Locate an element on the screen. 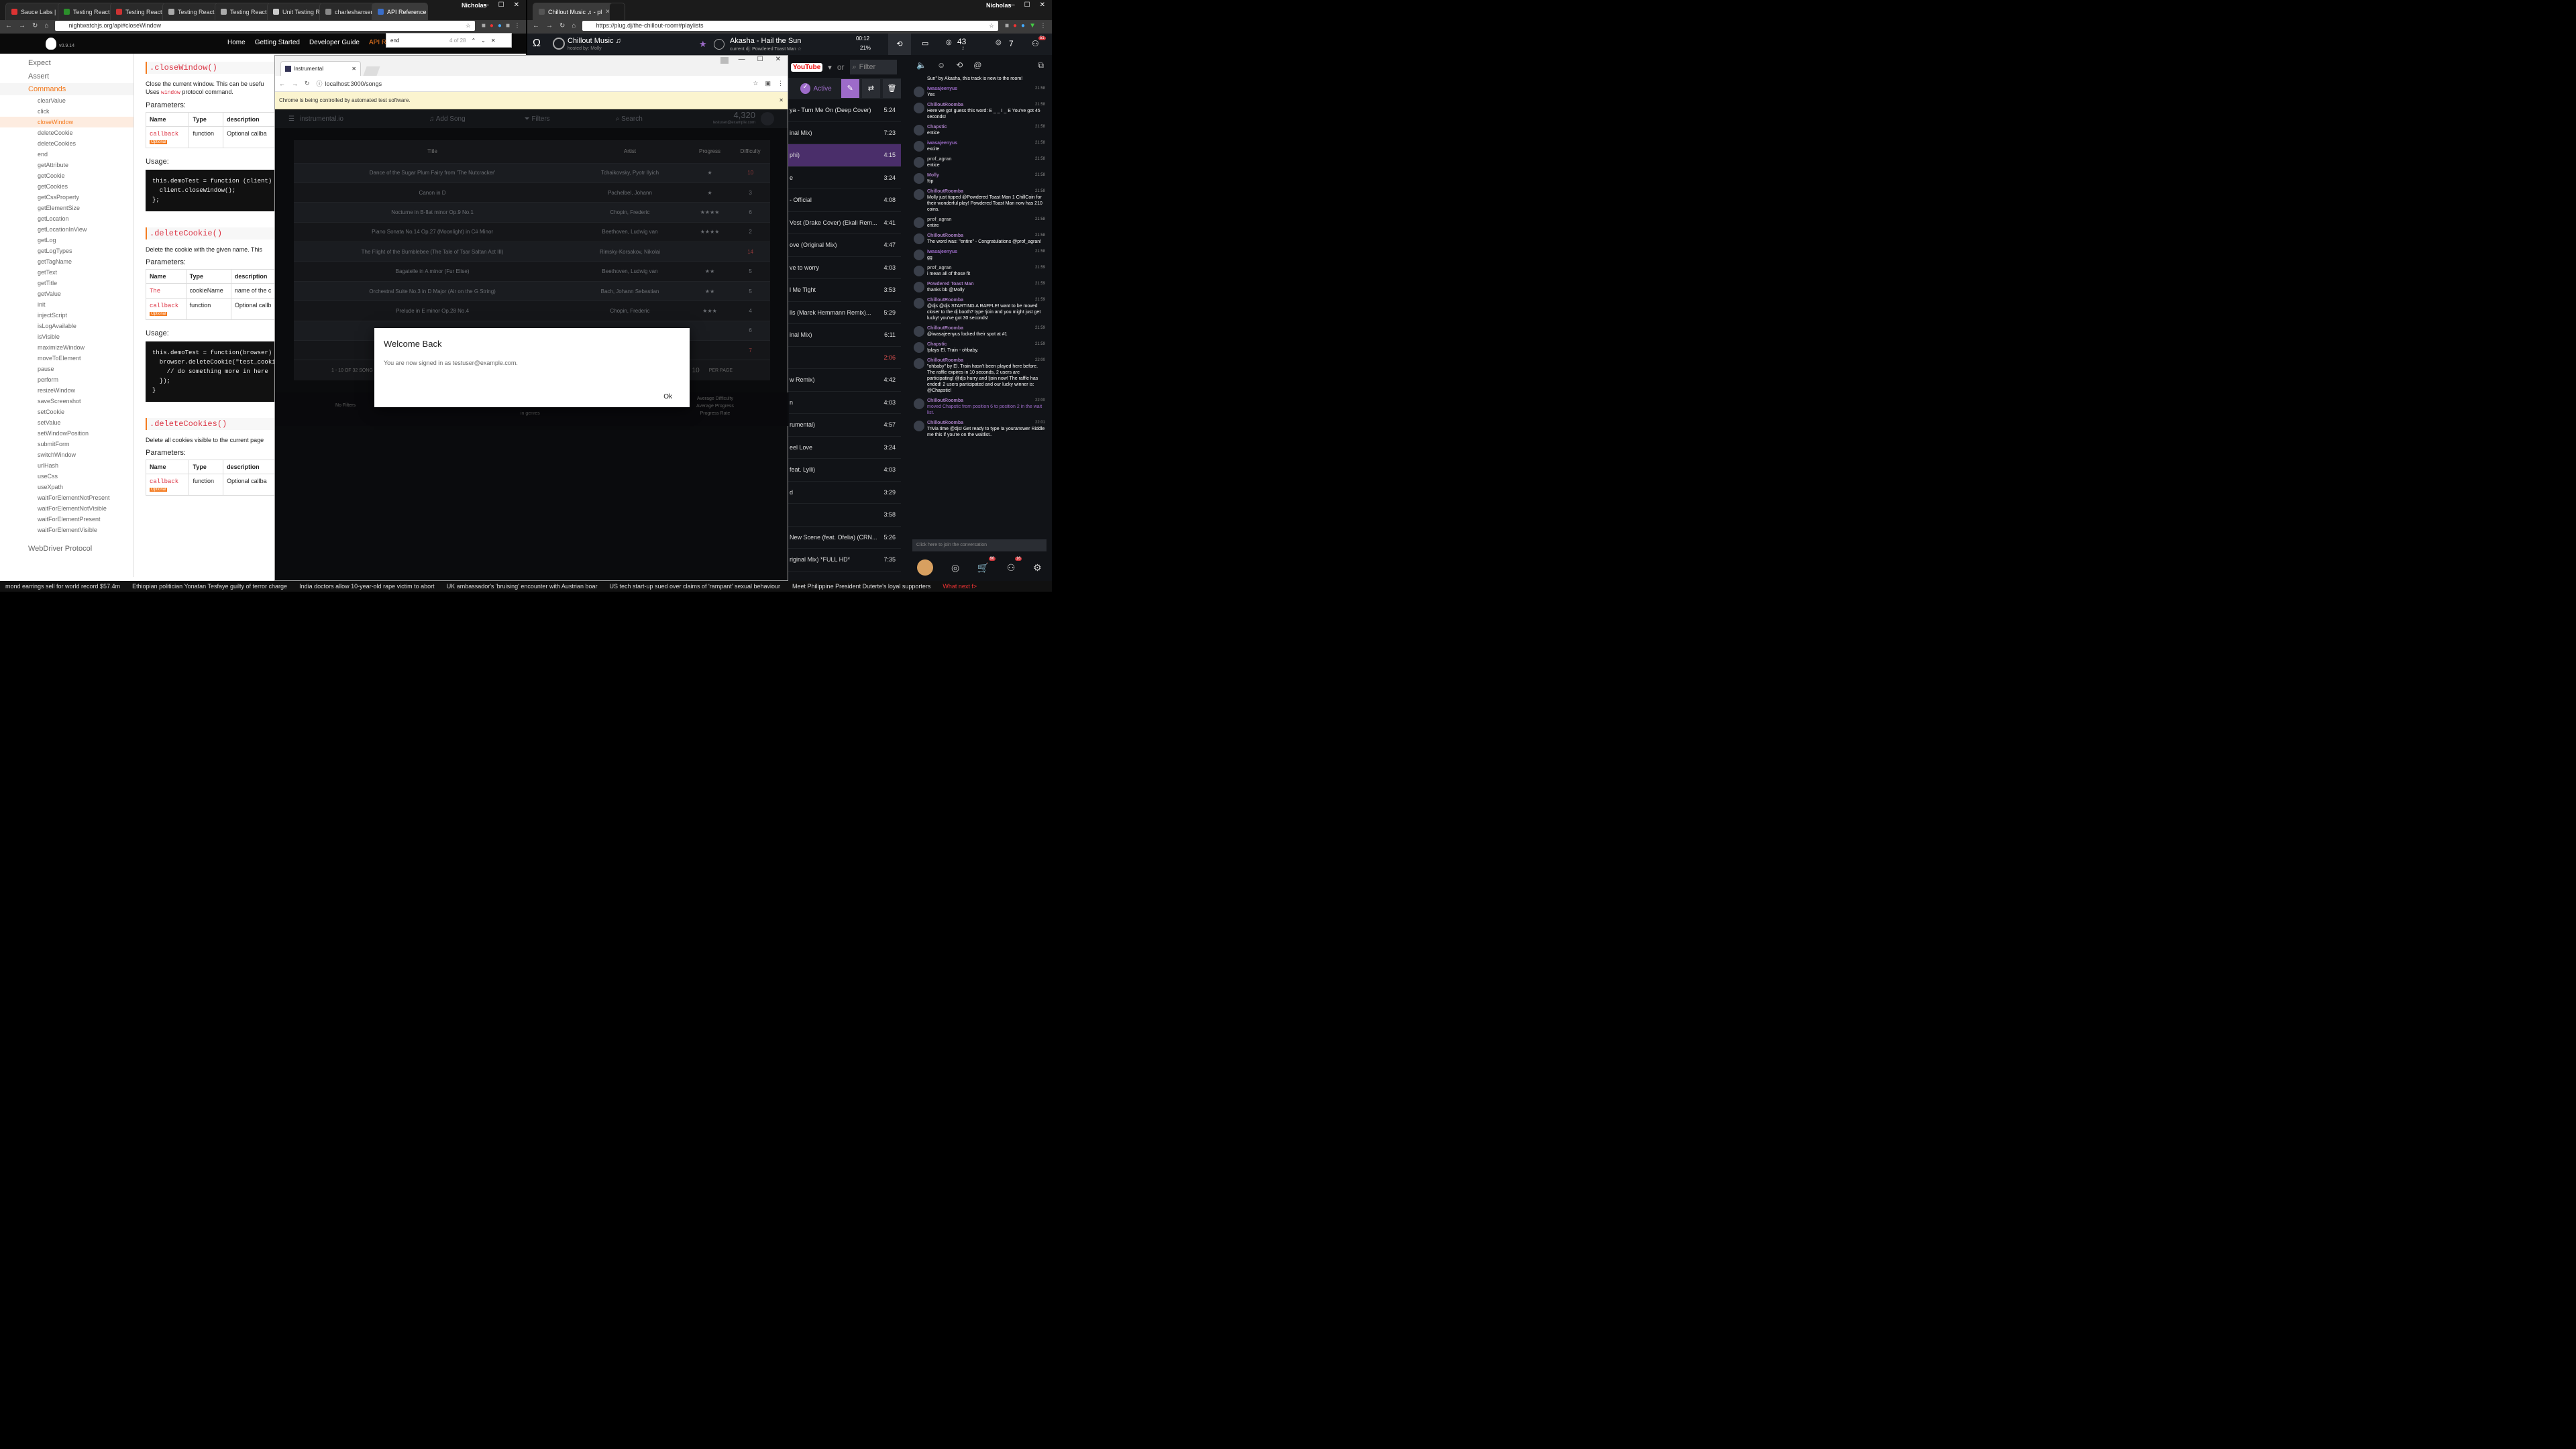 The width and height of the screenshot is (2576, 1449). chat-username: Molly is located at coordinates (986, 175).